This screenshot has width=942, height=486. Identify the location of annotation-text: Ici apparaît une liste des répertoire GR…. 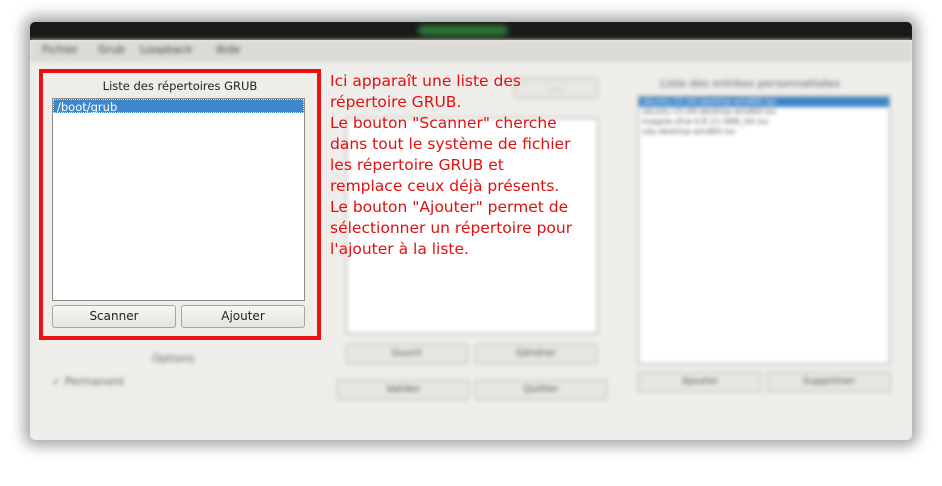
(475, 165).